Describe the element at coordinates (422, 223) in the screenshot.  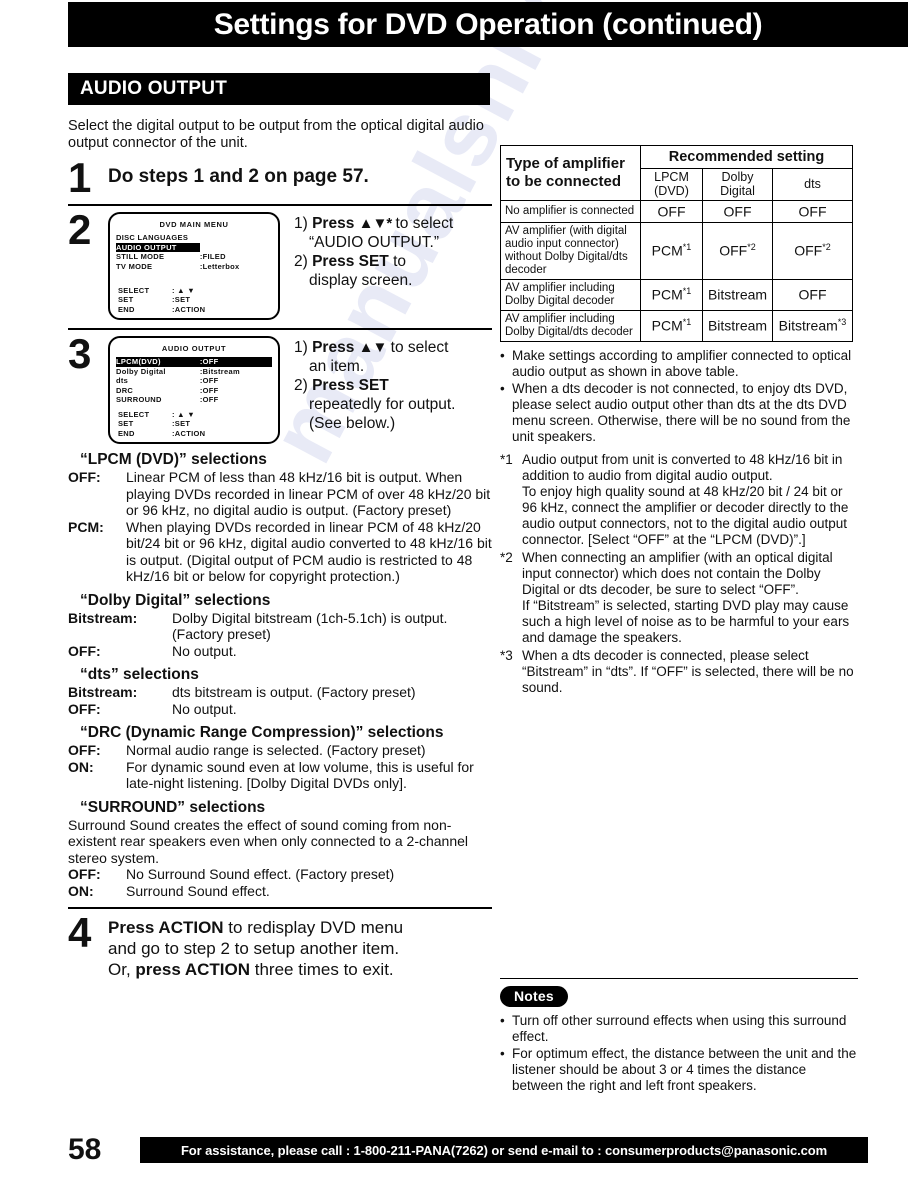
I see `step-2-line-1-tail: to select` at that location.